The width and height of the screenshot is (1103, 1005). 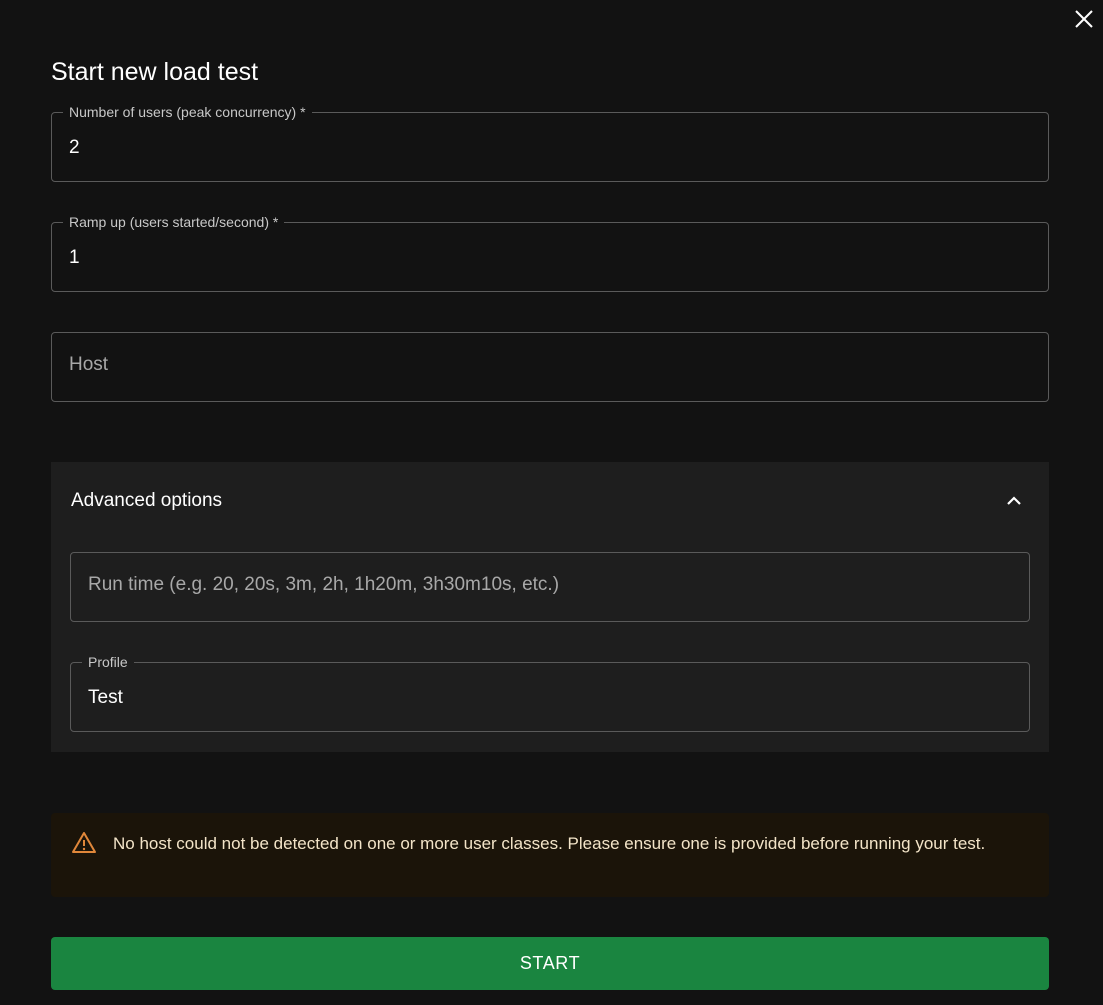 I want to click on profile-field: Profile Test, so click(x=550, y=692).